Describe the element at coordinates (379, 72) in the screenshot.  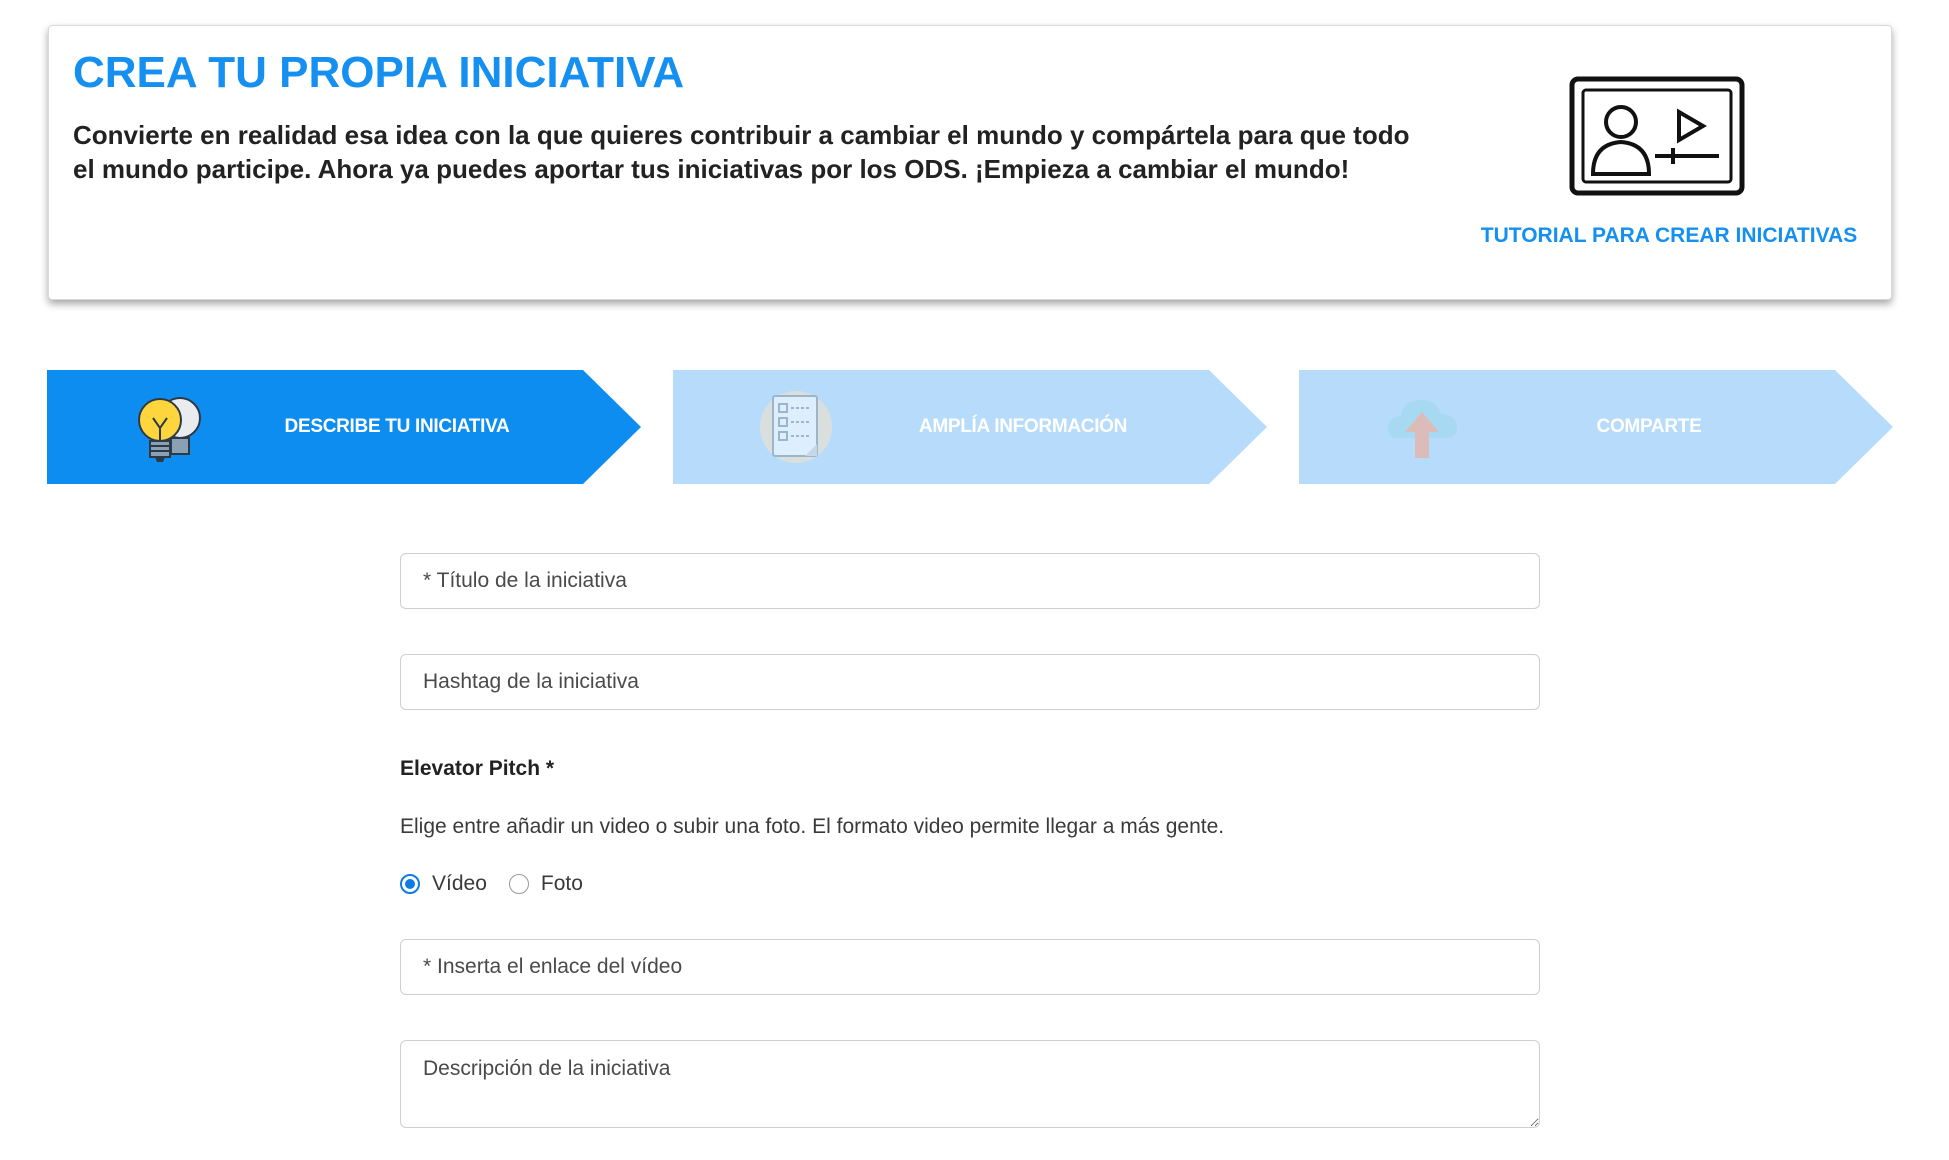
I see `page-title: CREA TU PROPIA INICIATIVA` at that location.